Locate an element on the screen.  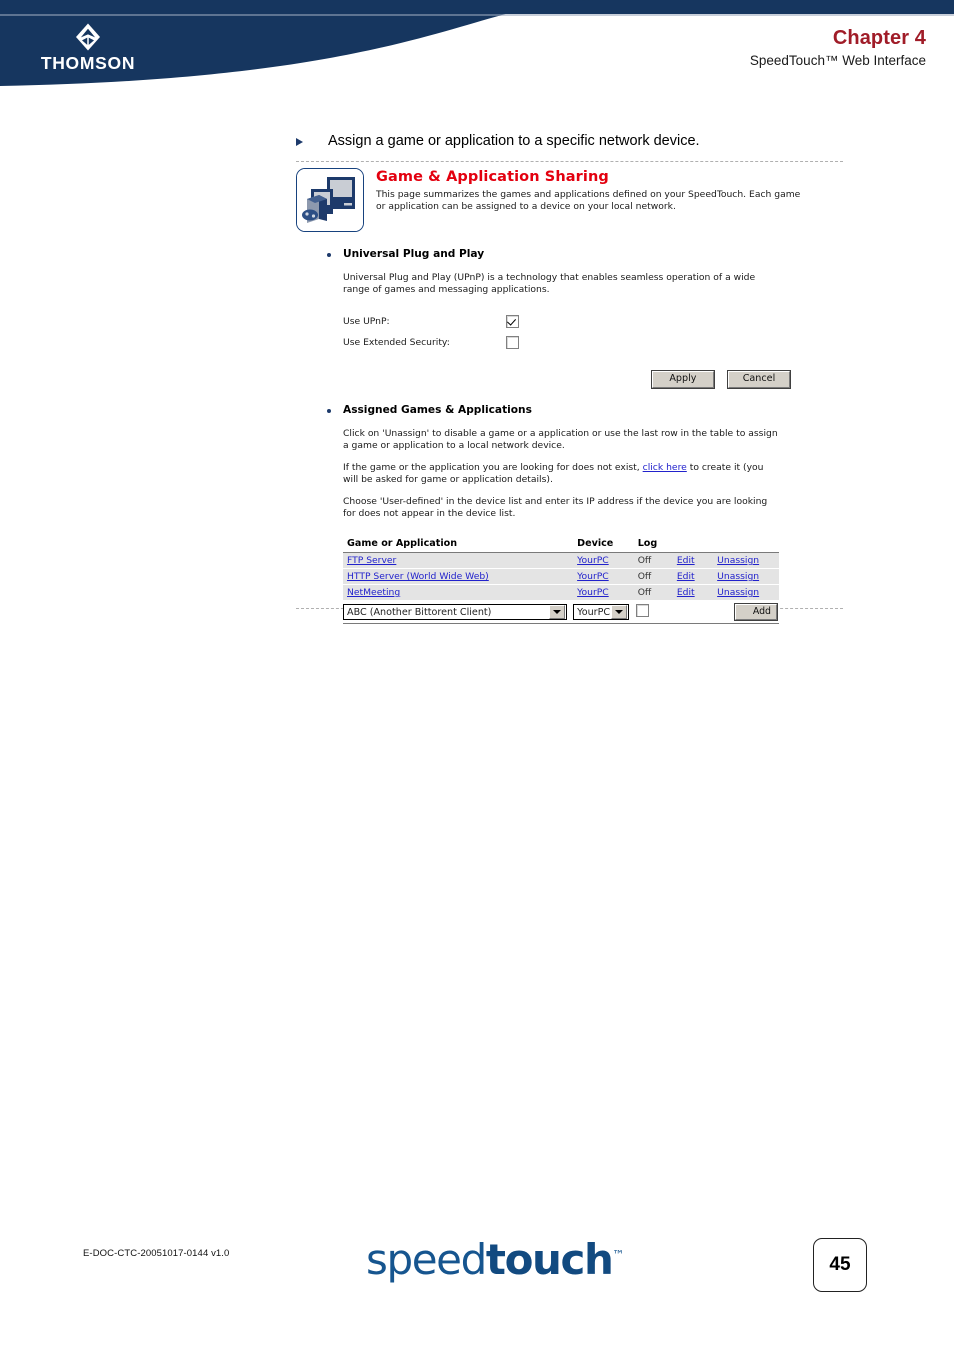
panel-title: Game & Application Sharing is located at coordinates (492, 177).